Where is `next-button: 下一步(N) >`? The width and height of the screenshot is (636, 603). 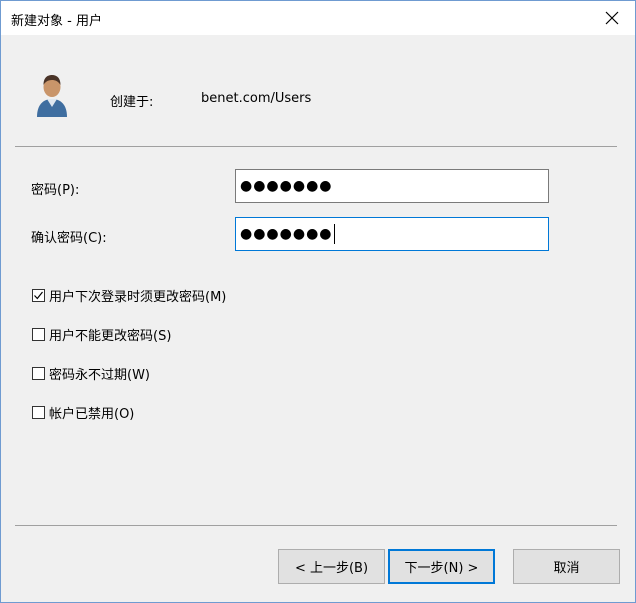 next-button: 下一步(N) > is located at coordinates (441, 566).